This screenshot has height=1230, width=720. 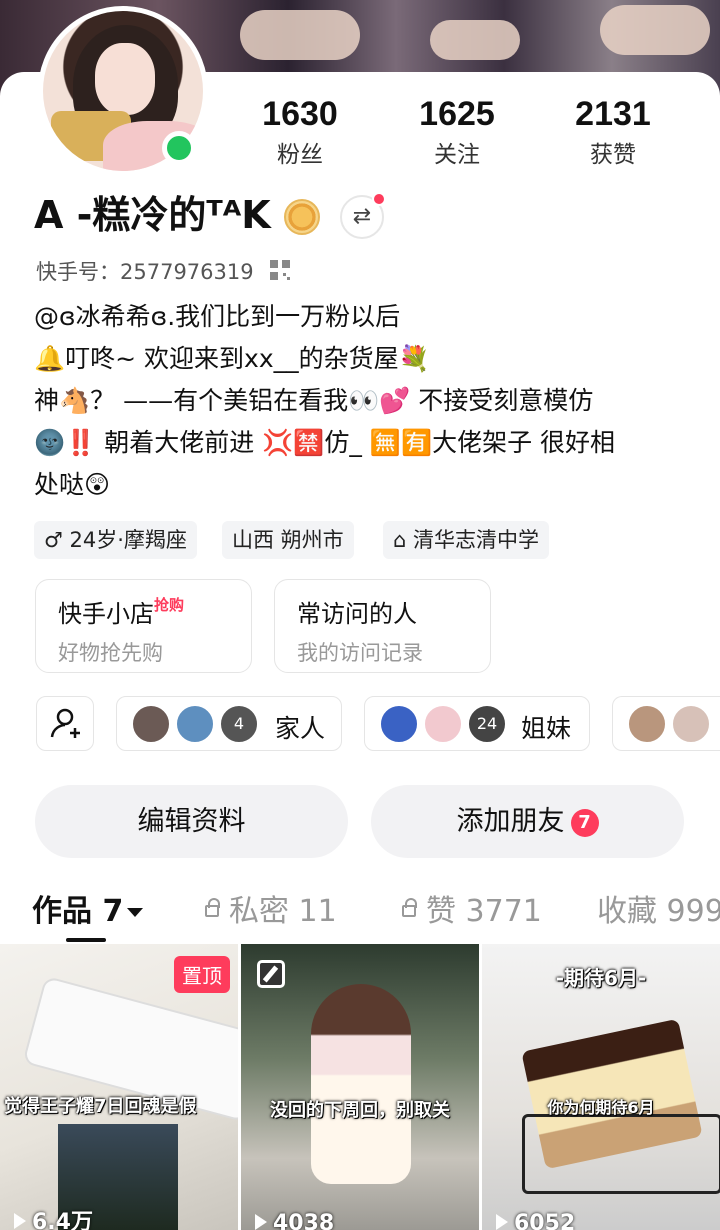 I want to click on add-friend-button: 添加朋友 7, so click(x=527, y=821).